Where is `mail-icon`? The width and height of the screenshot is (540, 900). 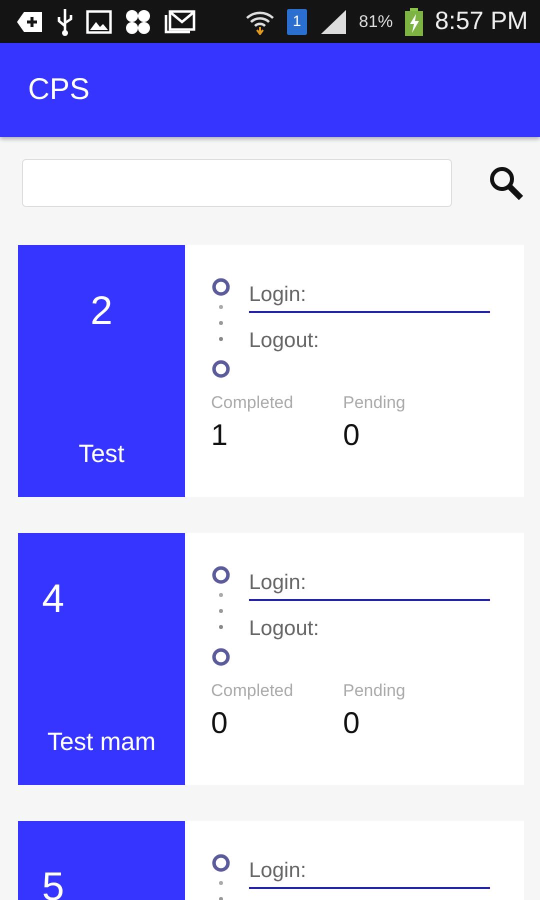
mail-icon is located at coordinates (180, 22).